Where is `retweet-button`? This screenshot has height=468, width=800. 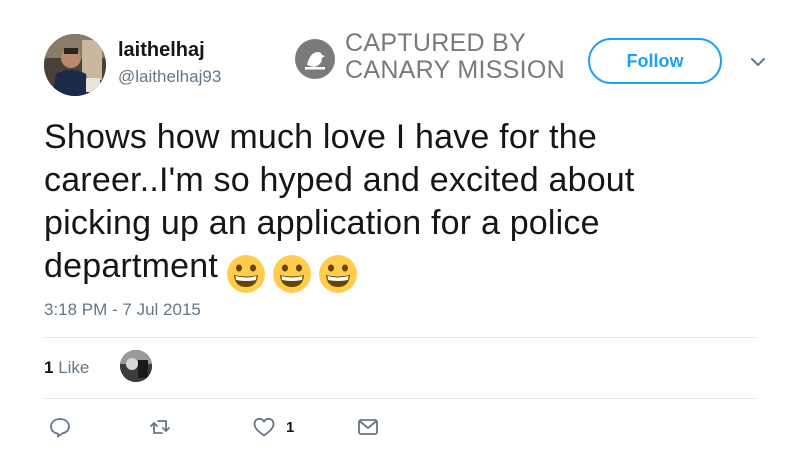
retweet-button is located at coordinates (160, 427).